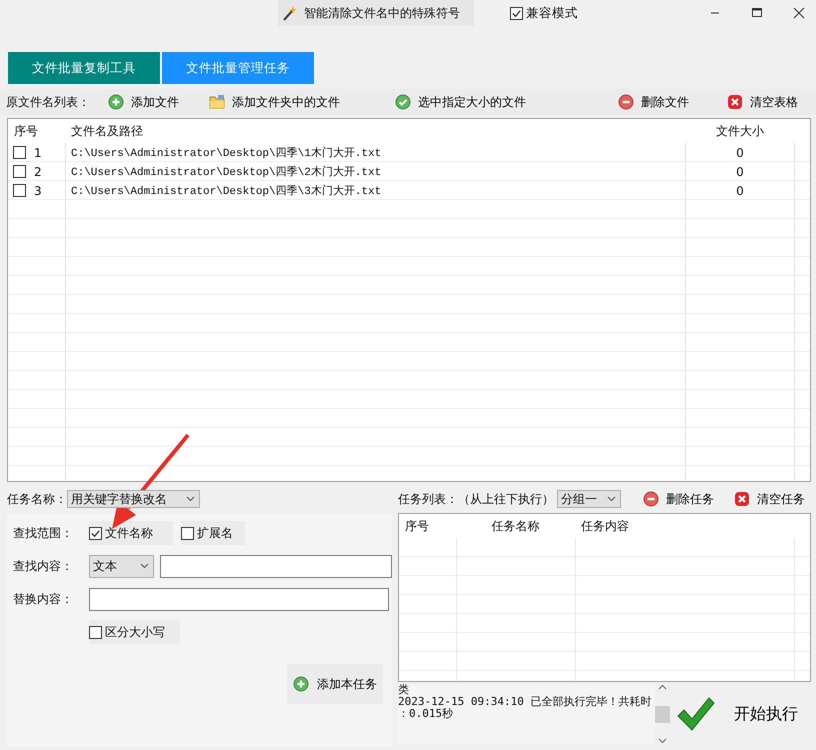 The image size is (816, 750). Describe the element at coordinates (404, 690) in the screenshot. I see `log-line: 类` at that location.